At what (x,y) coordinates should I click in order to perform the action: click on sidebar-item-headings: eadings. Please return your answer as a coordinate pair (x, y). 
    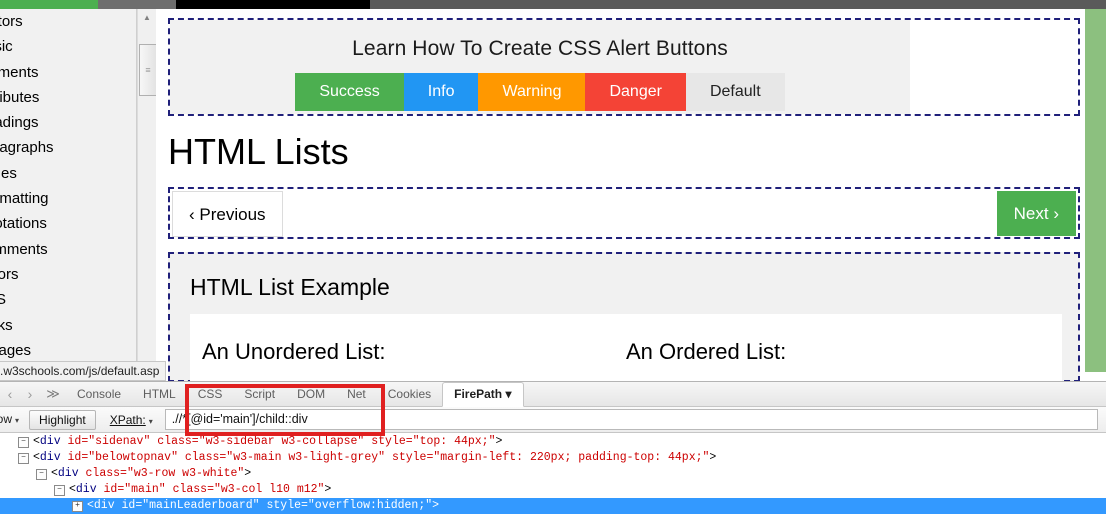
    Looking at the image, I should click on (68, 122).